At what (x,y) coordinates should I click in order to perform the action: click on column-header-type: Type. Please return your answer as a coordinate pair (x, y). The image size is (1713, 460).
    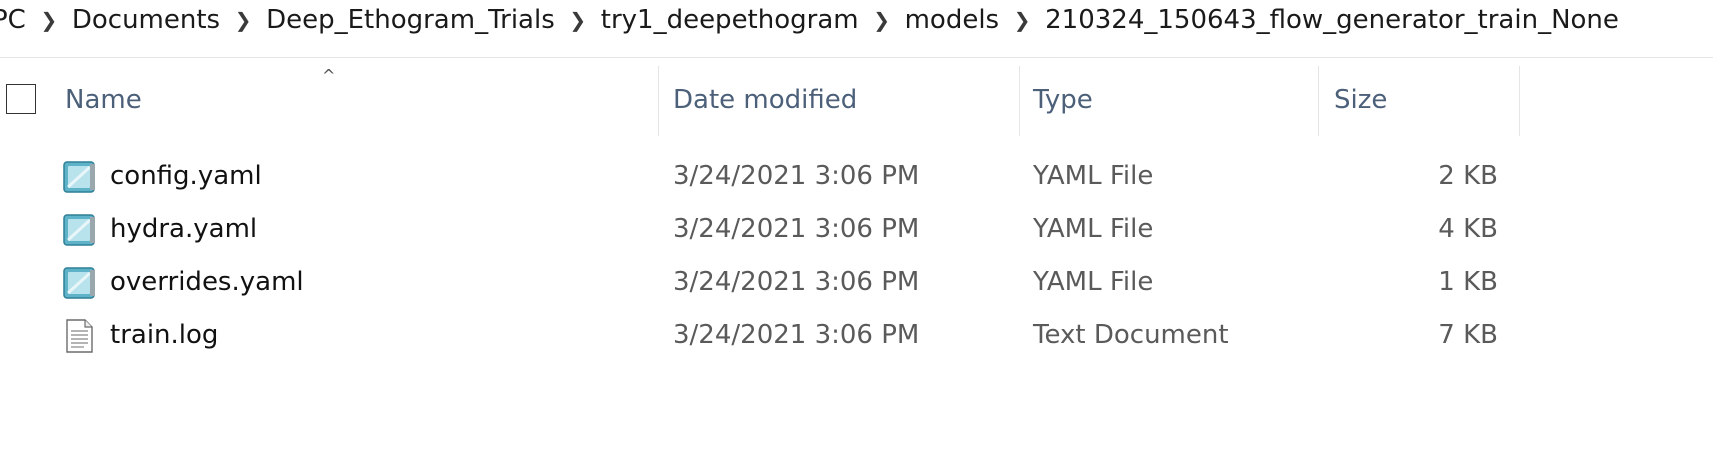
    Looking at the image, I should click on (1063, 100).